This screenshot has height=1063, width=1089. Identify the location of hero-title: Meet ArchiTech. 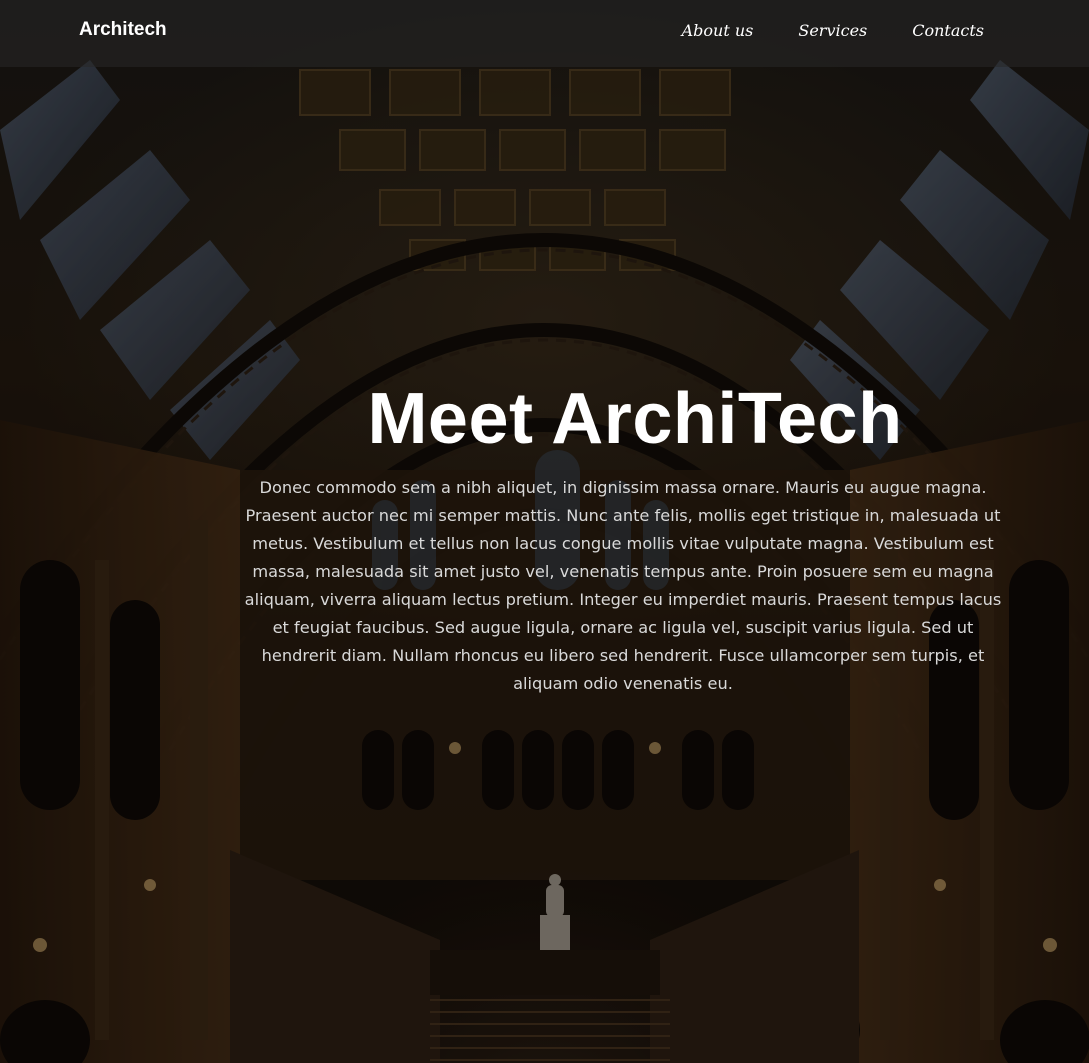
(635, 419).